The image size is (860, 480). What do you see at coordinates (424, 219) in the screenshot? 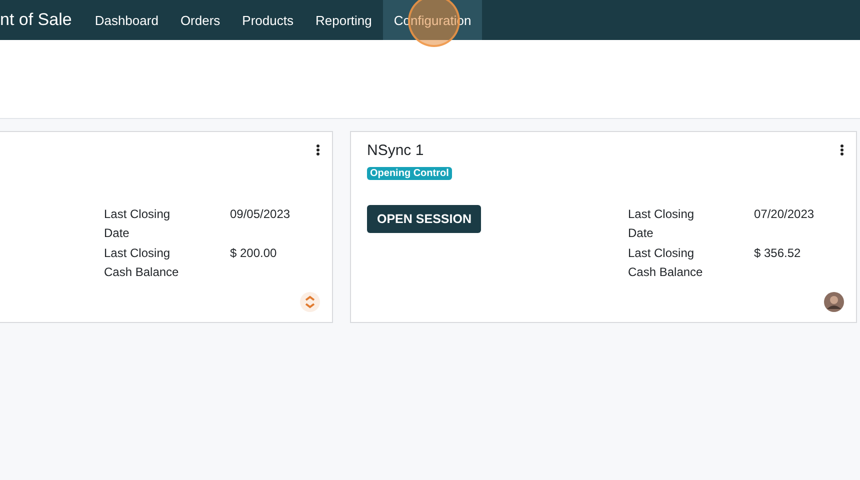
I see `open-session-button: OPEN SESSION` at bounding box center [424, 219].